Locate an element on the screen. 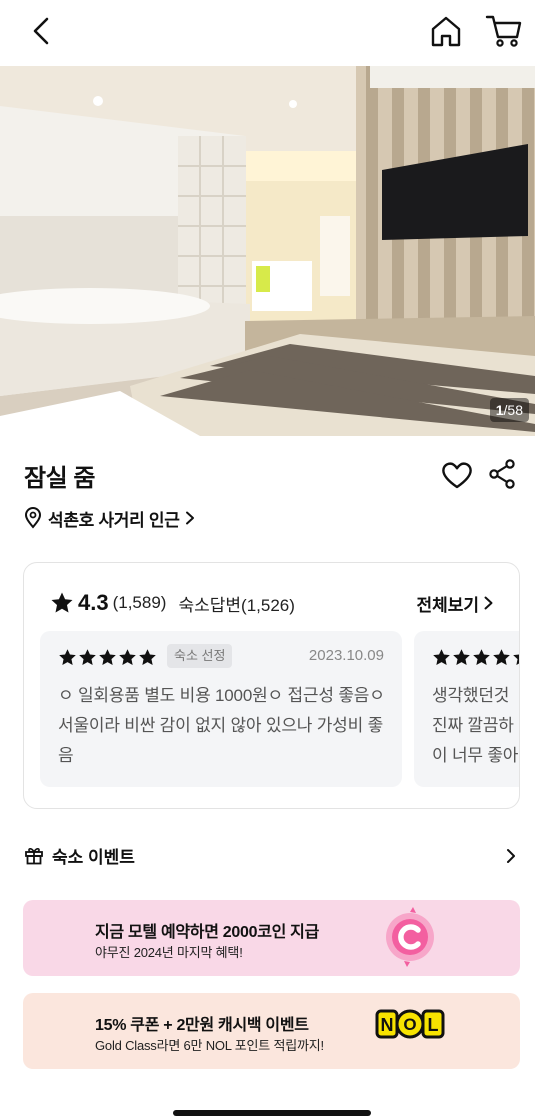 The width and height of the screenshot is (535, 1120). heart-icon is located at coordinates (457, 475).